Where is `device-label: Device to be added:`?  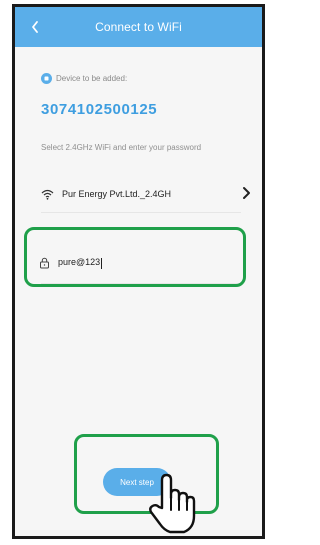 device-label: Device to be added: is located at coordinates (92, 78).